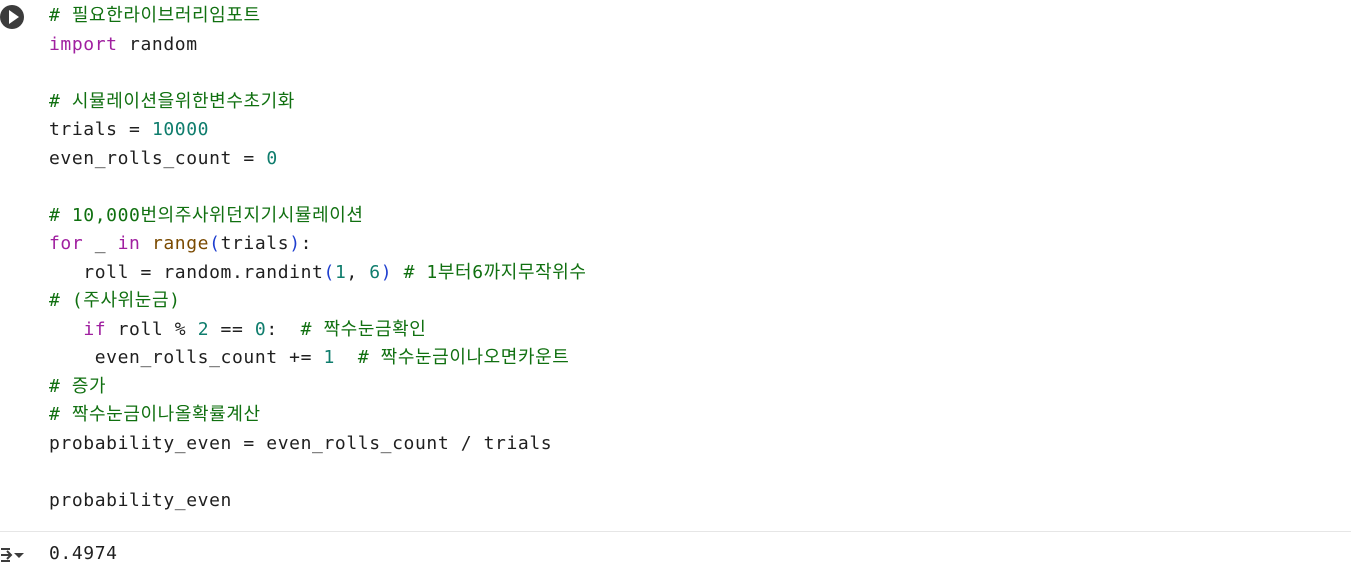 This screenshot has height=570, width=1351. Describe the element at coordinates (232, 329) in the screenshot. I see `code-token: ==` at that location.